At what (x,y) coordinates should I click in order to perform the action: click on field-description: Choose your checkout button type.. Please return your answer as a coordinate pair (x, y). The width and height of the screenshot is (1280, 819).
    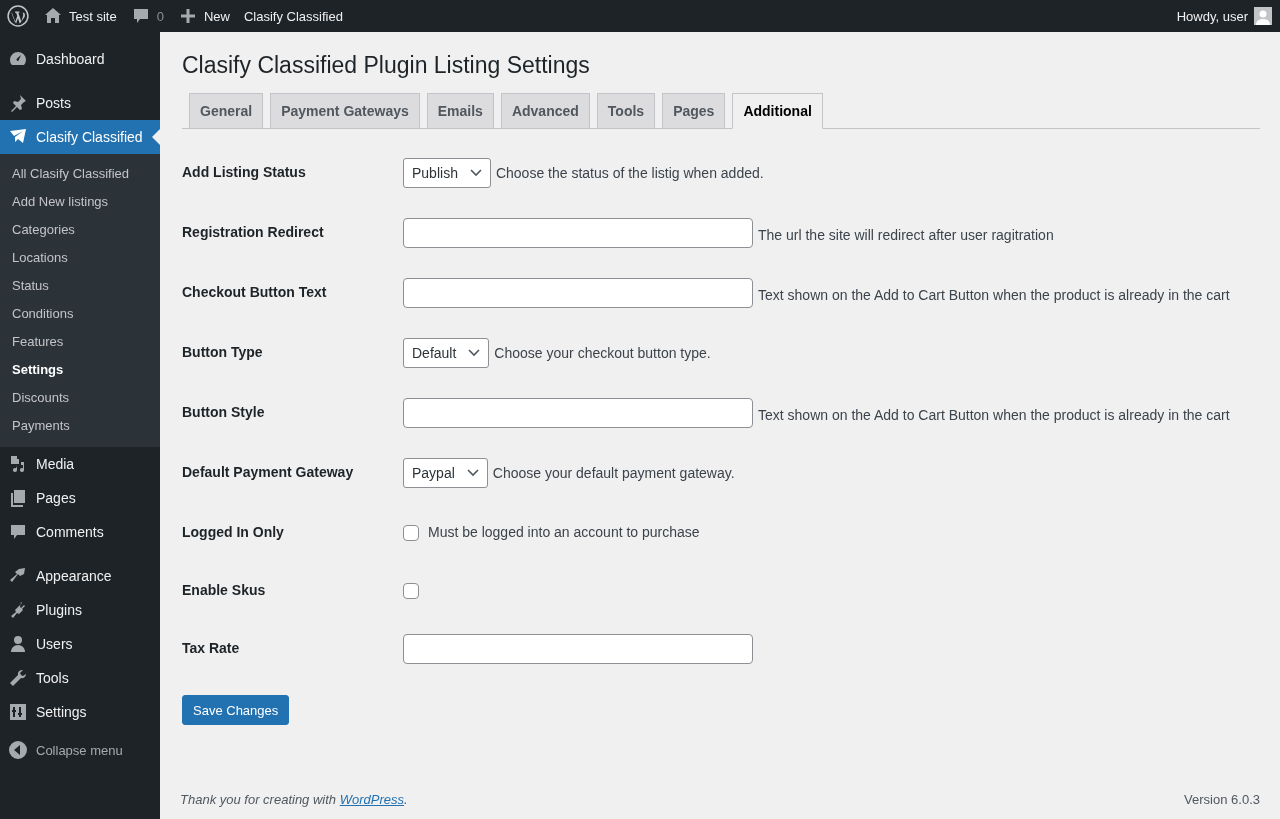
    Looking at the image, I should click on (602, 353).